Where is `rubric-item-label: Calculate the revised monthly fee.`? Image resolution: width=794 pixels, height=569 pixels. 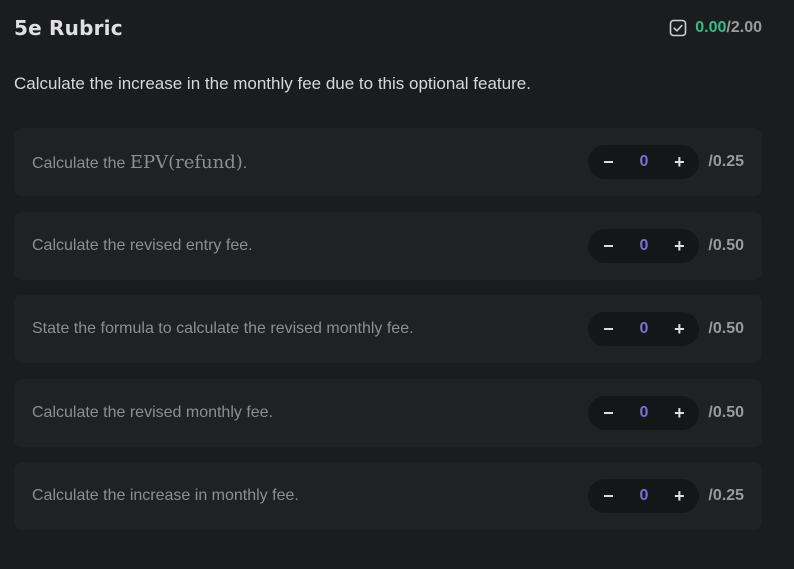 rubric-item-label: Calculate the revised monthly fee. is located at coordinates (153, 412).